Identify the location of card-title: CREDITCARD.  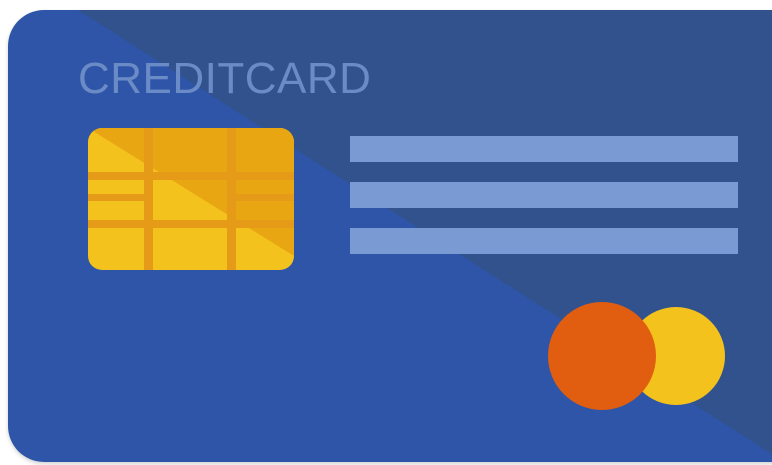
(225, 78).